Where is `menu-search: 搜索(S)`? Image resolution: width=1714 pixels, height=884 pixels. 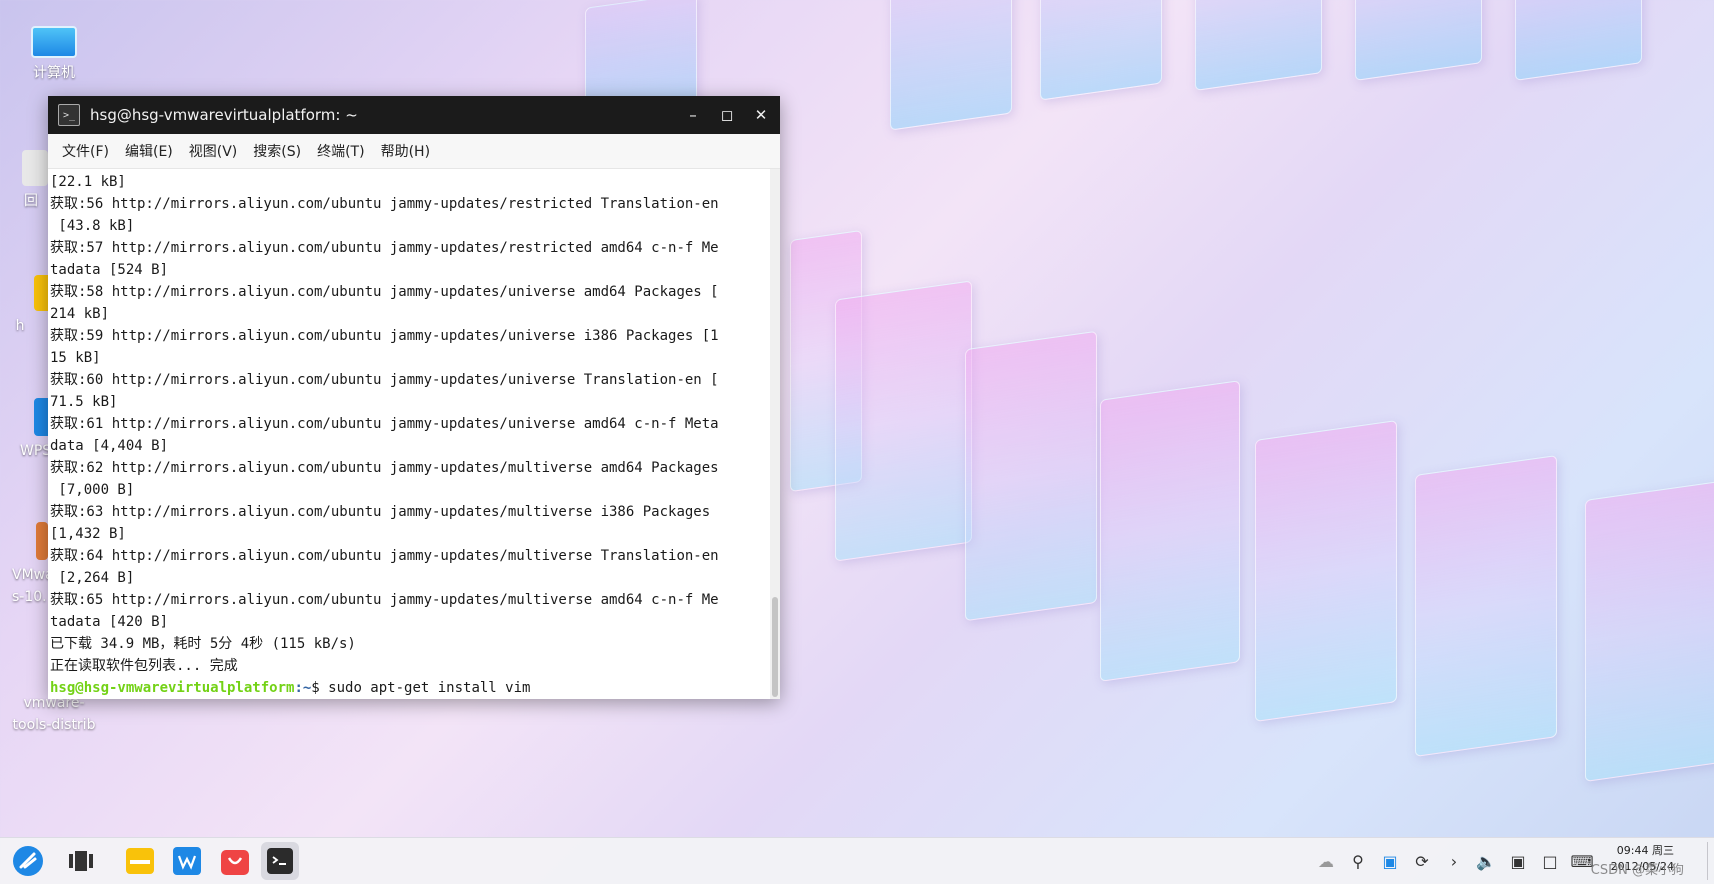 menu-search: 搜索(S) is located at coordinates (277, 151).